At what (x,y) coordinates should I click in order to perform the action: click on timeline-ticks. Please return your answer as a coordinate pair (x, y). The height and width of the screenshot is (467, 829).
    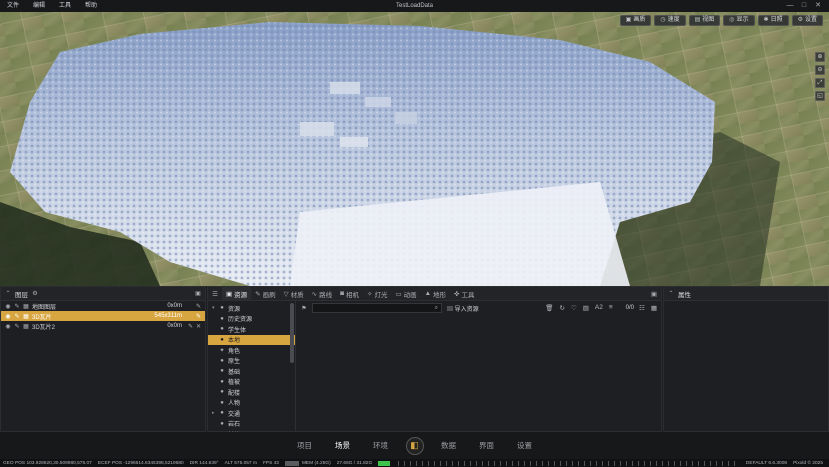
    Looking at the image, I should click on (569, 463).